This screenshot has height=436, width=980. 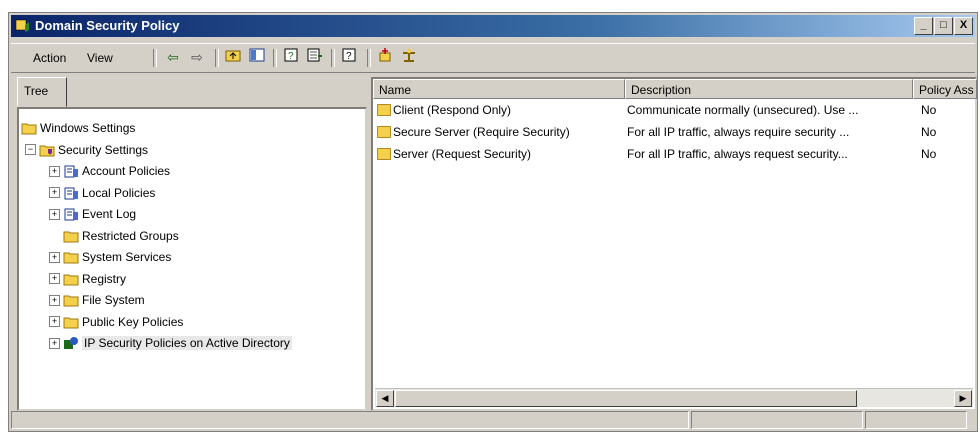 What do you see at coordinates (233, 57) in the screenshot?
I see `up-folder-icon` at bounding box center [233, 57].